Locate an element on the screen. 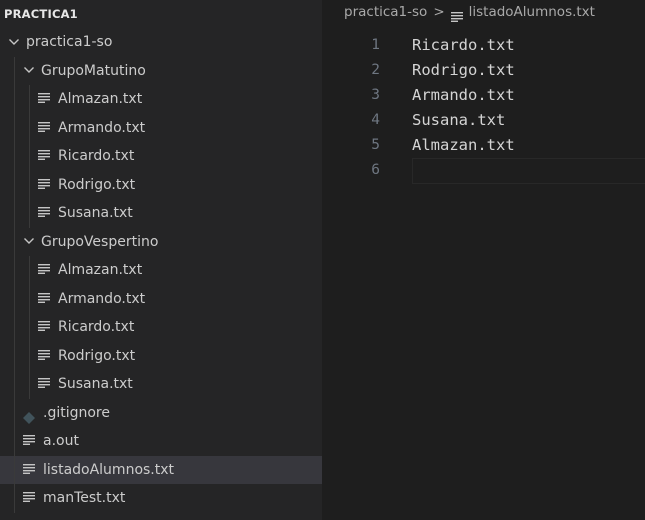  code-line: 5 Almazan.txt is located at coordinates (483, 145).